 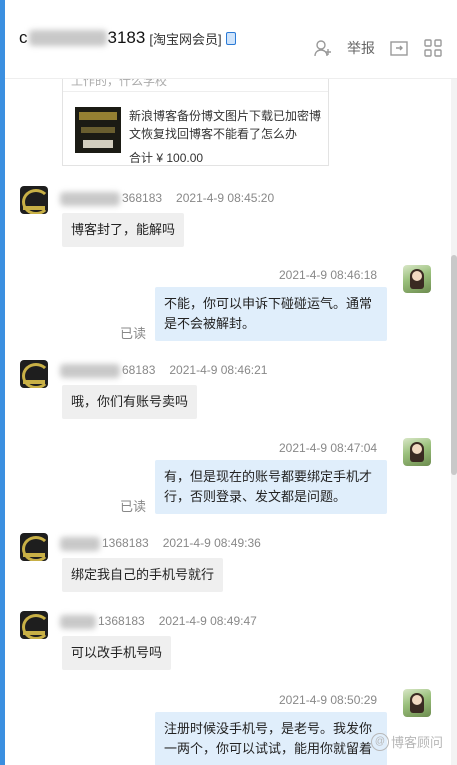 What do you see at coordinates (454, 365) in the screenshot?
I see `scrollbar-thumb` at bounding box center [454, 365].